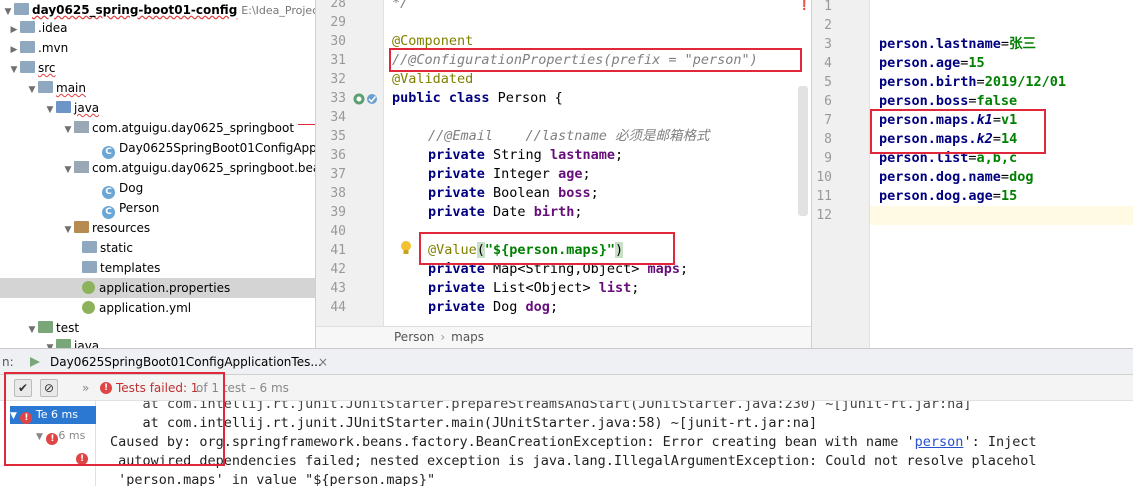 The height and width of the screenshot is (486, 1133). Describe the element at coordinates (121, 228) in the screenshot. I see `tree-item-label: resources` at that location.